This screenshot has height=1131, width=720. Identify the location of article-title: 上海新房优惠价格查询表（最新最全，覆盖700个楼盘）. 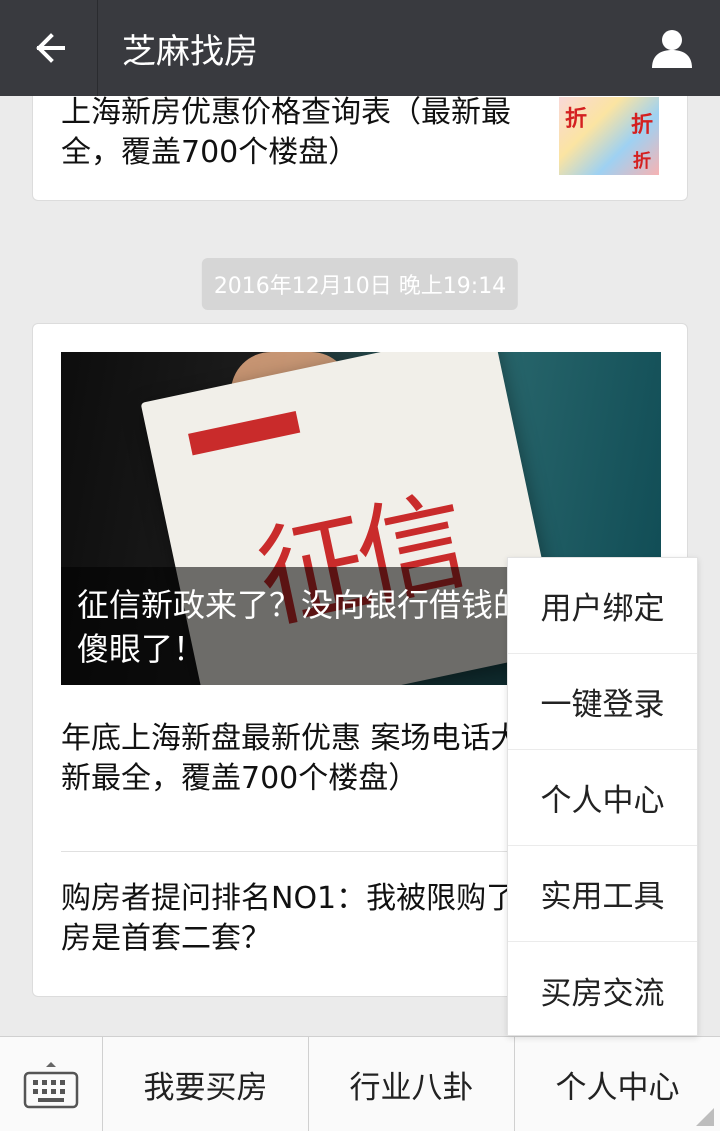
(286, 133).